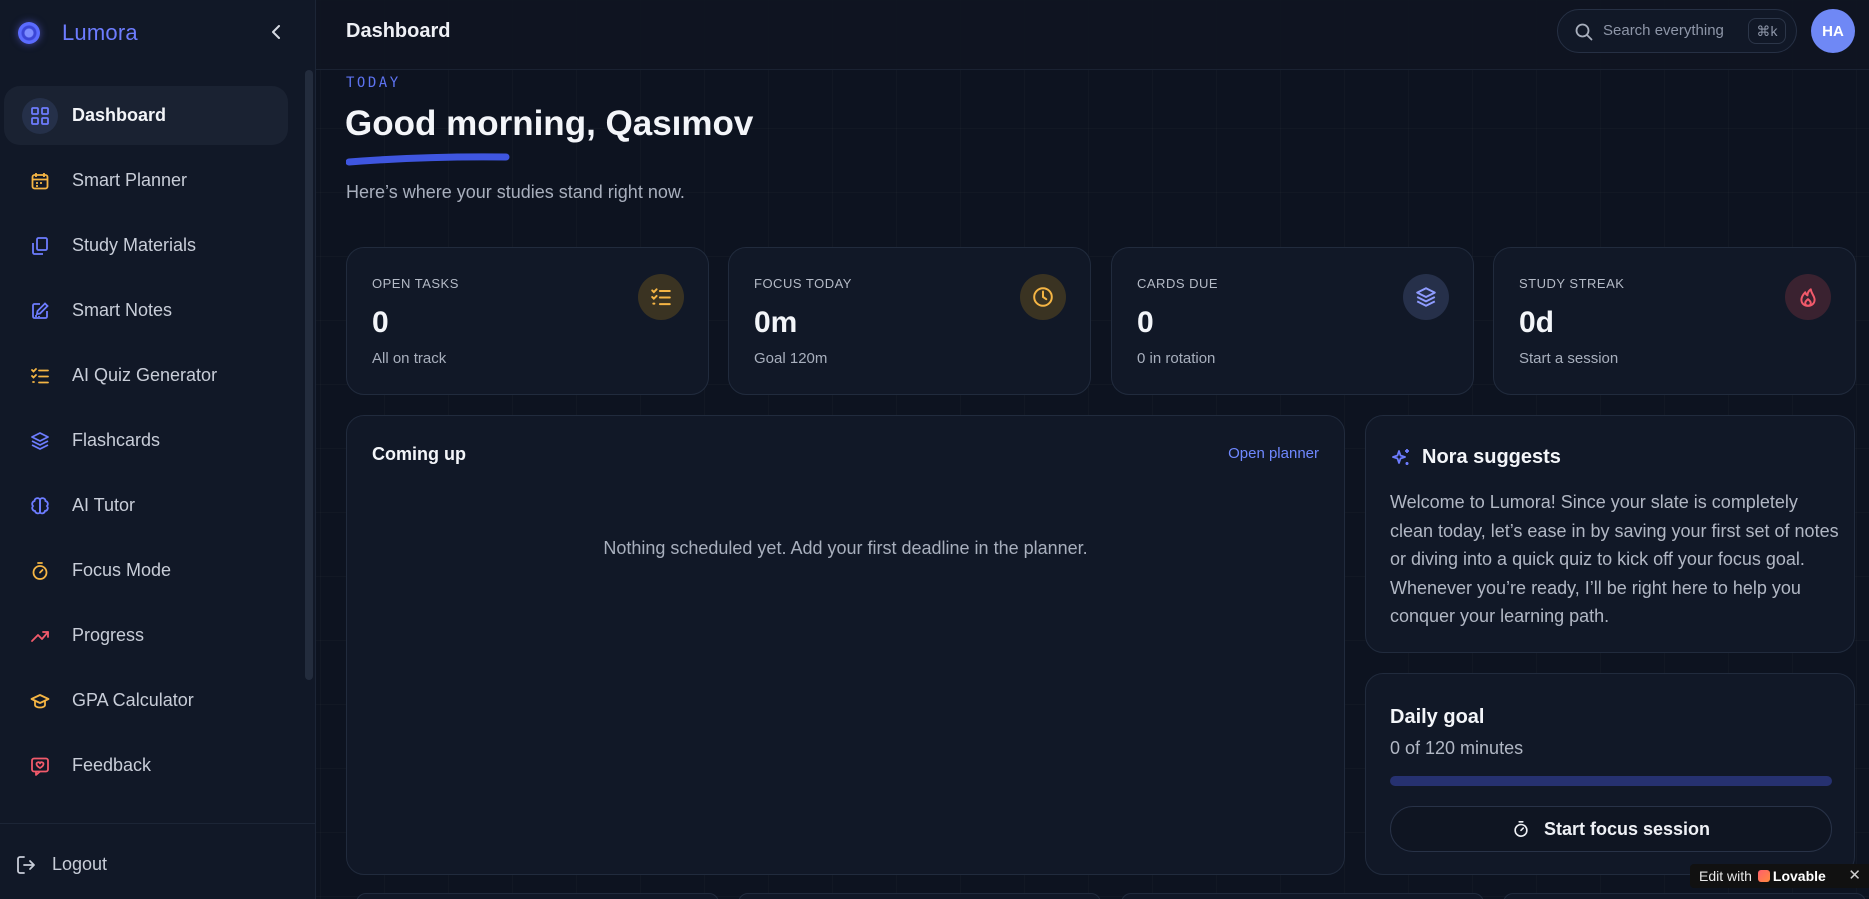 The image size is (1869, 899). I want to click on avatar: HA, so click(1833, 31).